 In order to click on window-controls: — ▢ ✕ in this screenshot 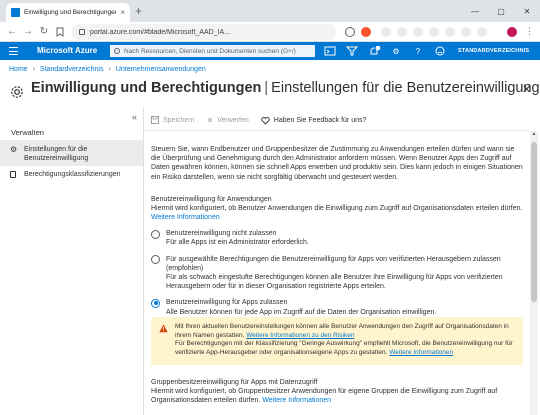, I will do `click(501, 11)`.